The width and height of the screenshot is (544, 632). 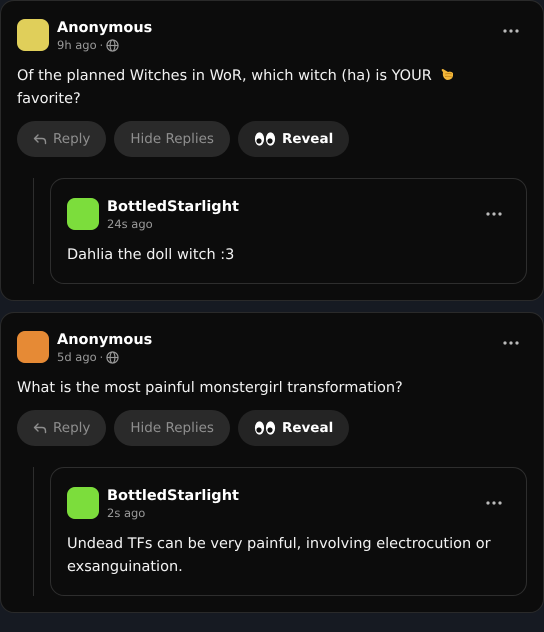 What do you see at coordinates (130, 224) in the screenshot?
I see `timestamp: 24s ago` at bounding box center [130, 224].